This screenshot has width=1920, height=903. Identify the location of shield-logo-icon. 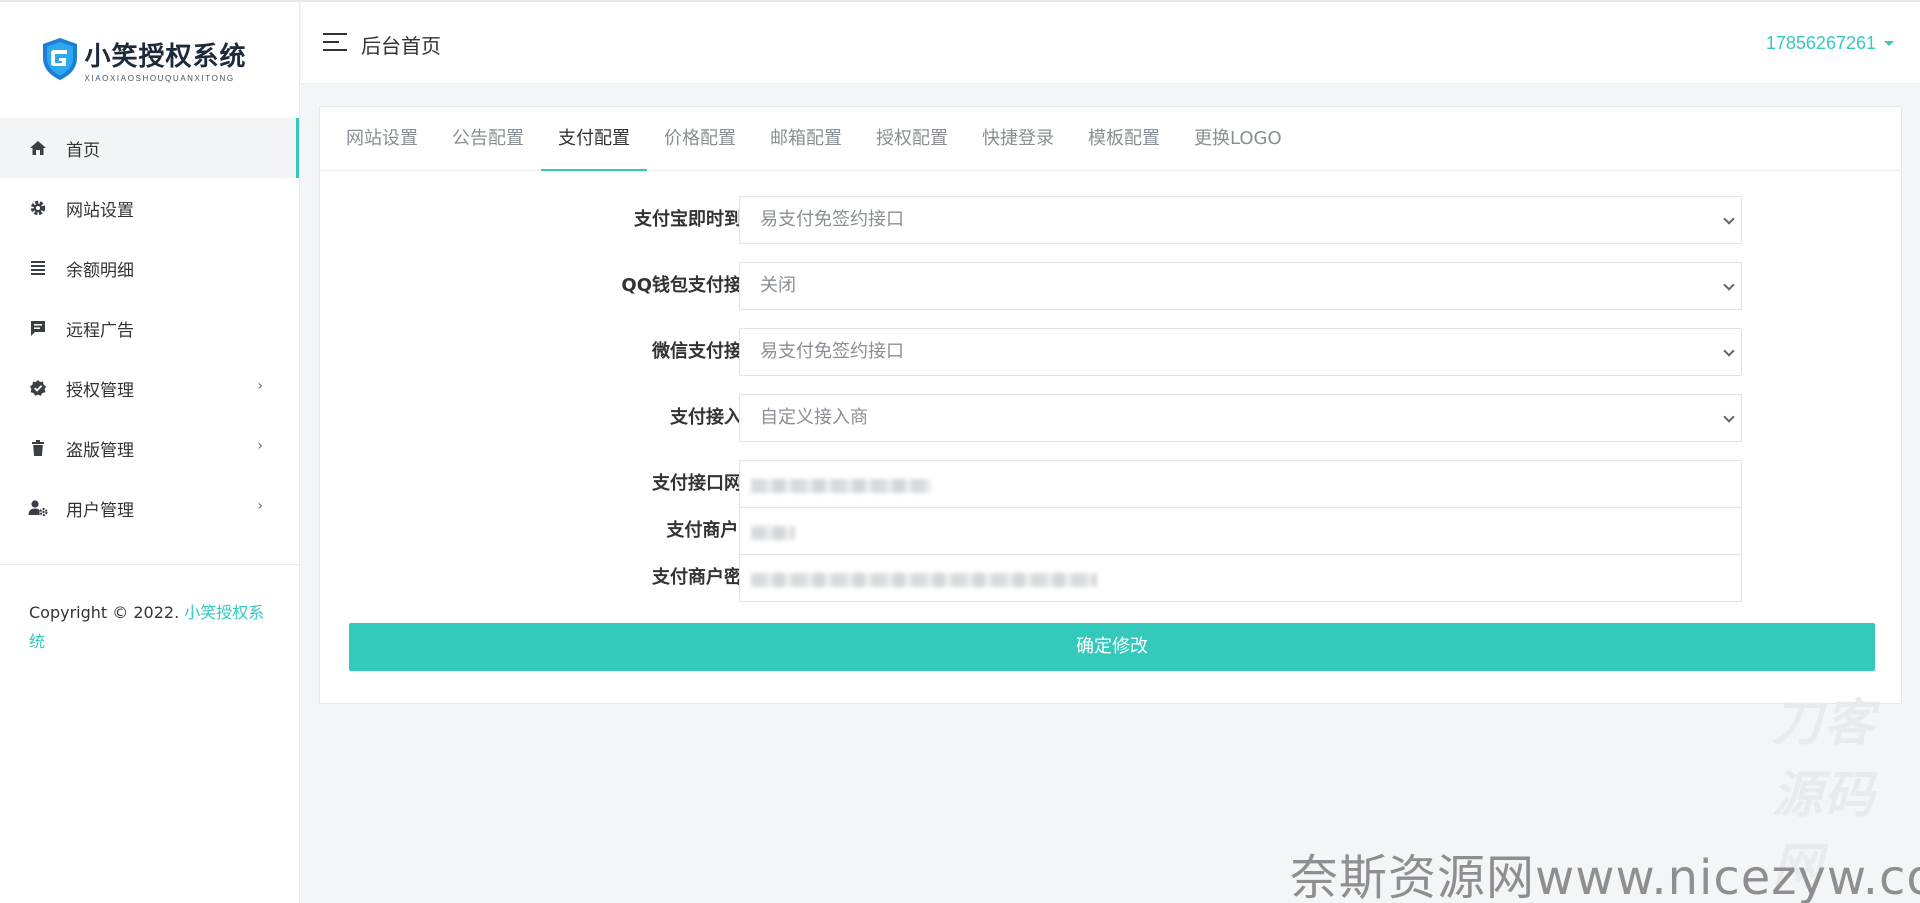
(60, 59).